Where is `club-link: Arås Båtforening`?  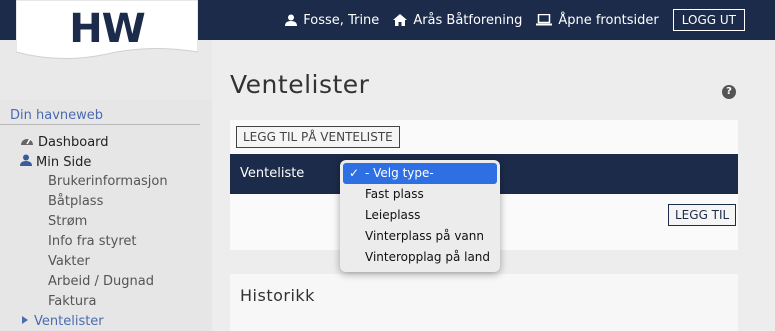
club-link: Arås Båtforening is located at coordinates (457, 20).